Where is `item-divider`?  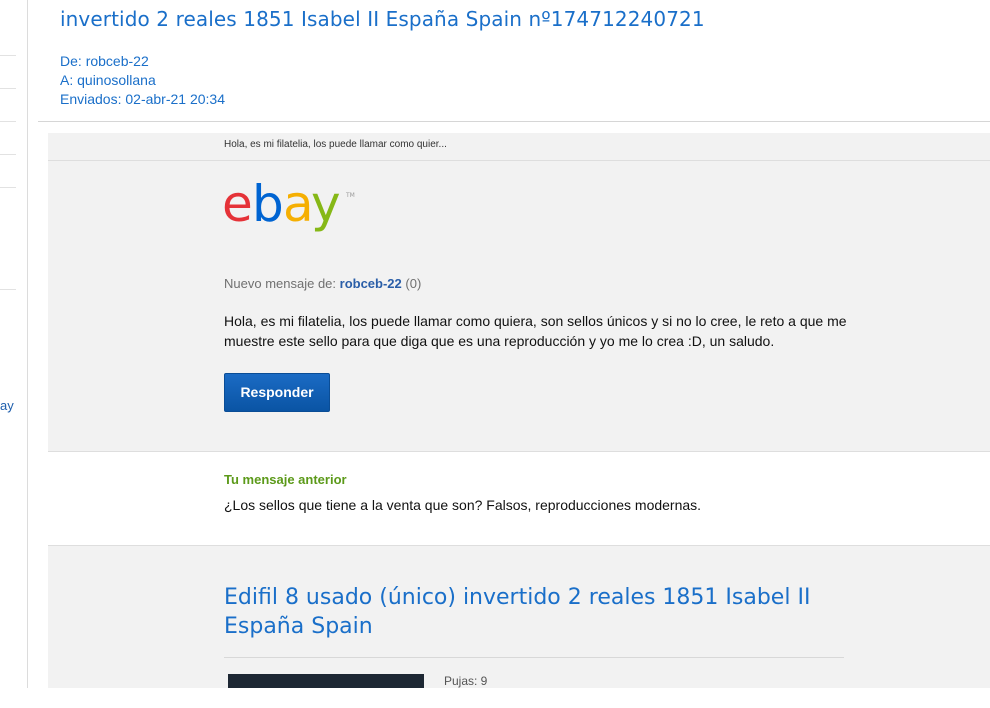
item-divider is located at coordinates (534, 657).